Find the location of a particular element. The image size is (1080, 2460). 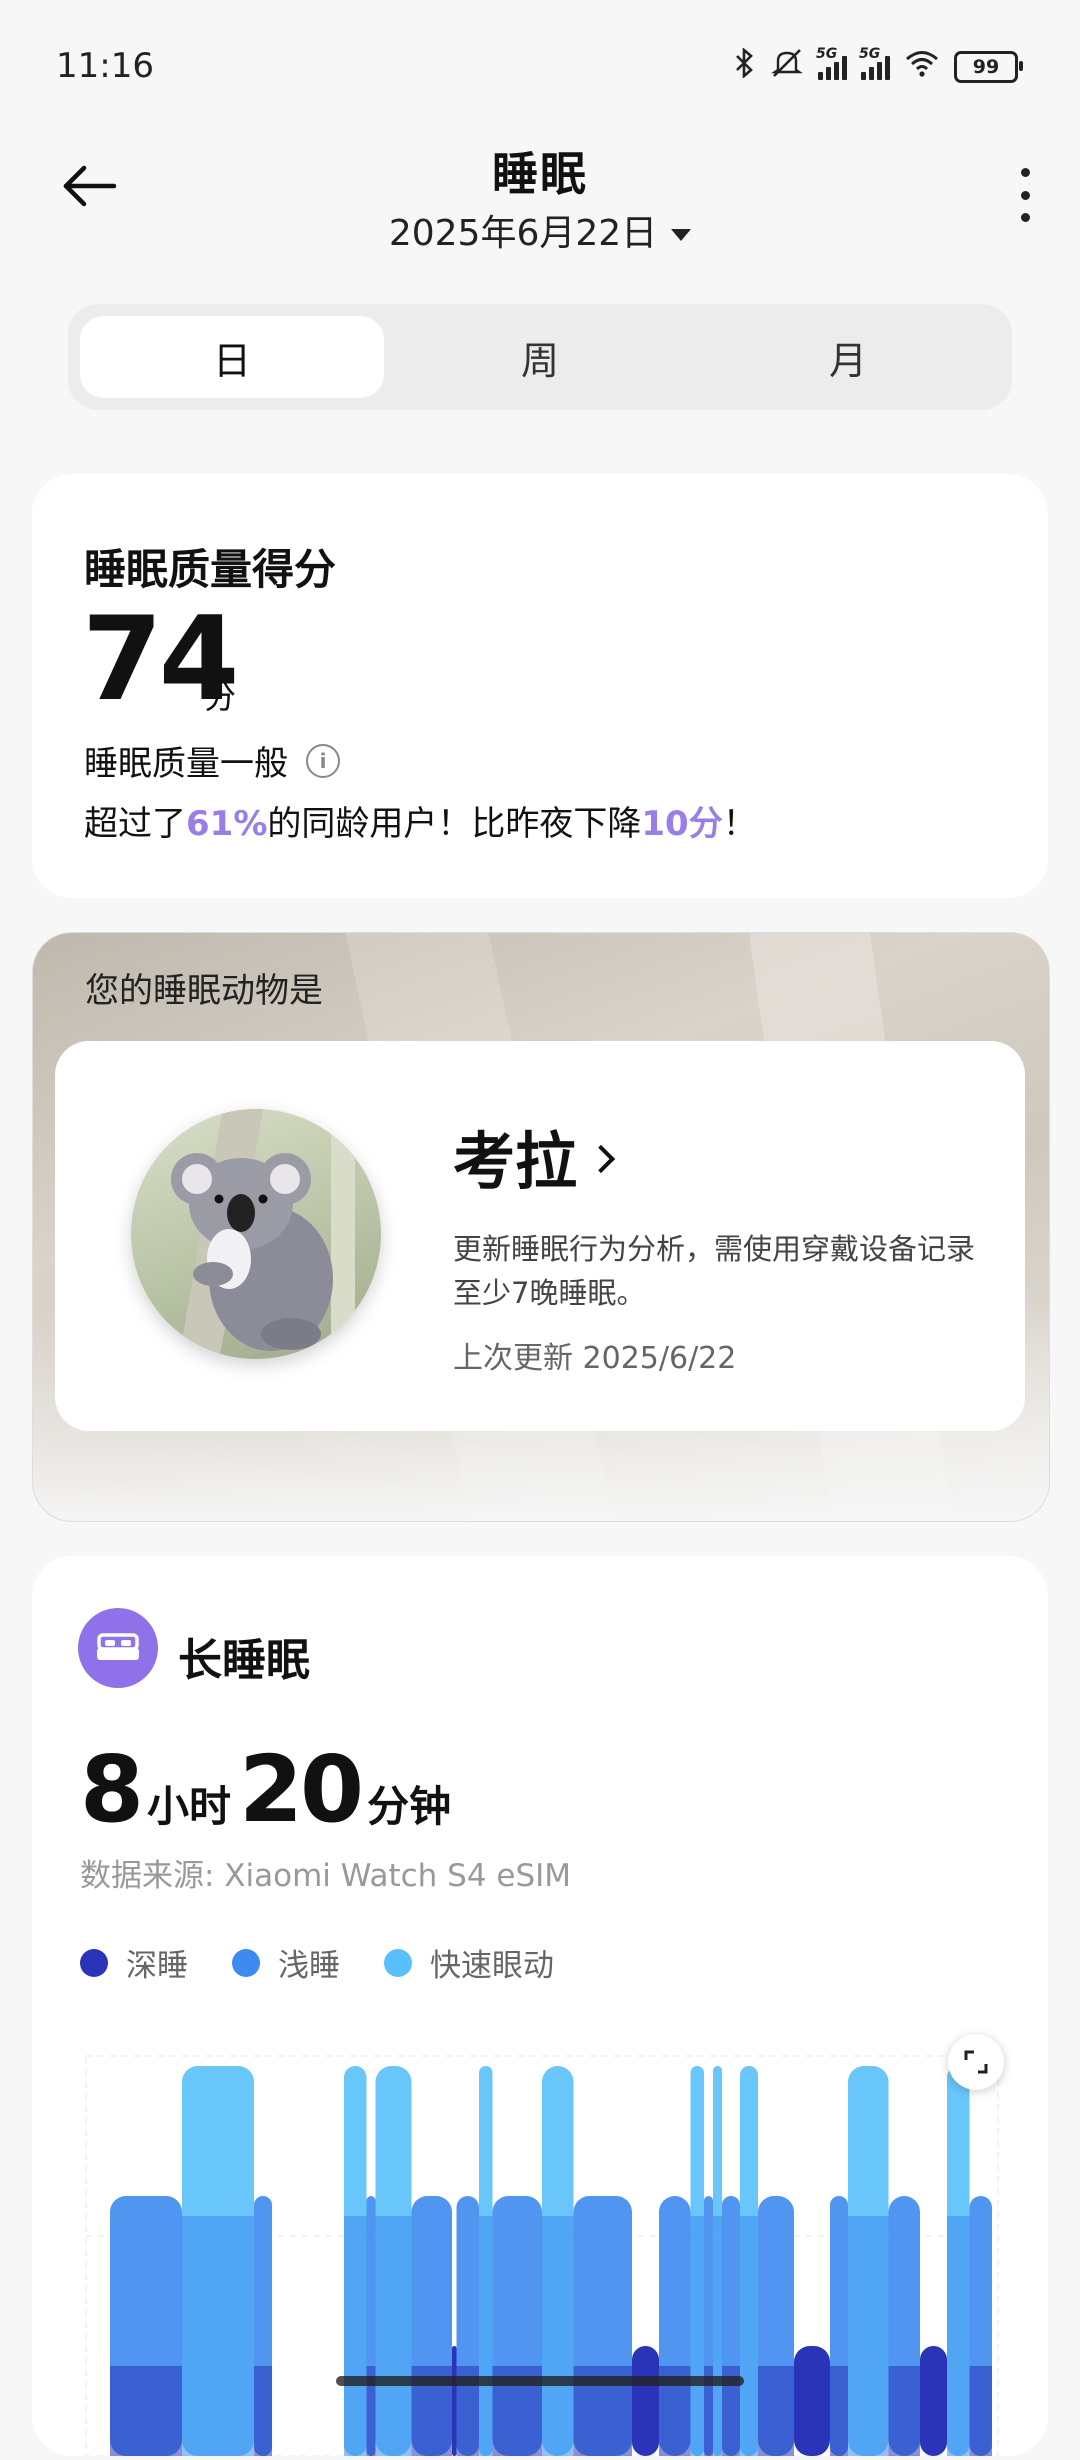

duration-minutes: 20 is located at coordinates (301, 1789).